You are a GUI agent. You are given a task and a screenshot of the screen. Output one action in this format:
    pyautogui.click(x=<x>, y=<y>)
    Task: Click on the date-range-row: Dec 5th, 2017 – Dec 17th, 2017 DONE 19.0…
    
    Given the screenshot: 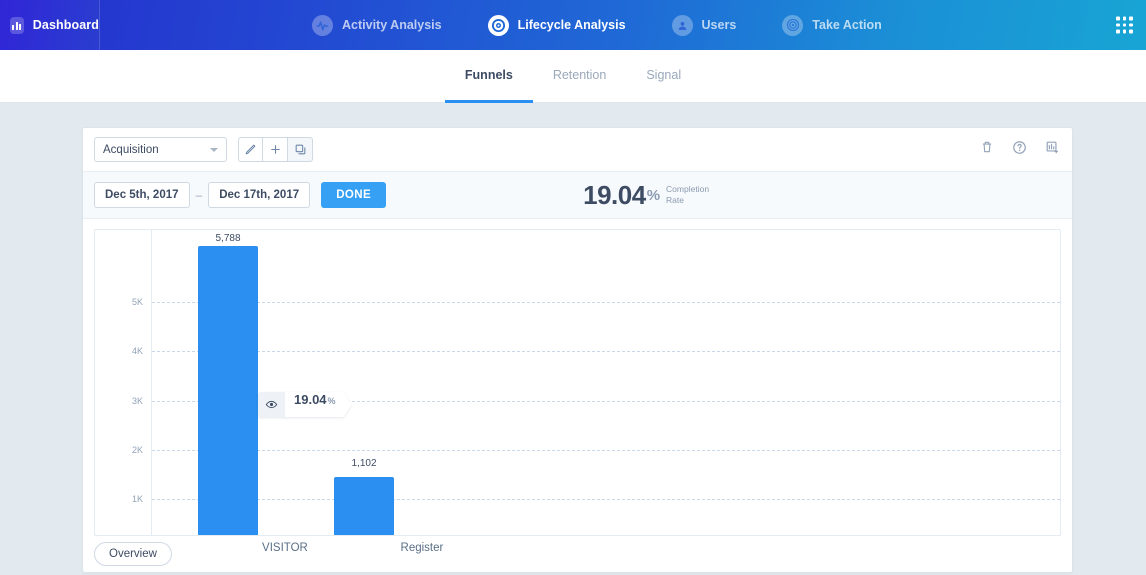 What is the action you would take?
    pyautogui.click(x=577, y=195)
    